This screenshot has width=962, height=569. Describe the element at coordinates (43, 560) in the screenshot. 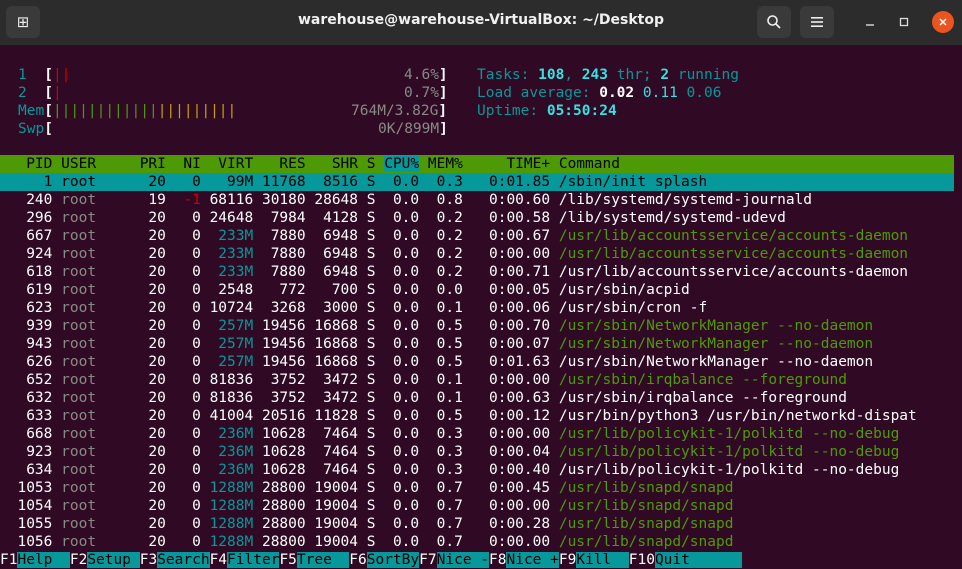

I see `fkey-label-help: Help` at that location.